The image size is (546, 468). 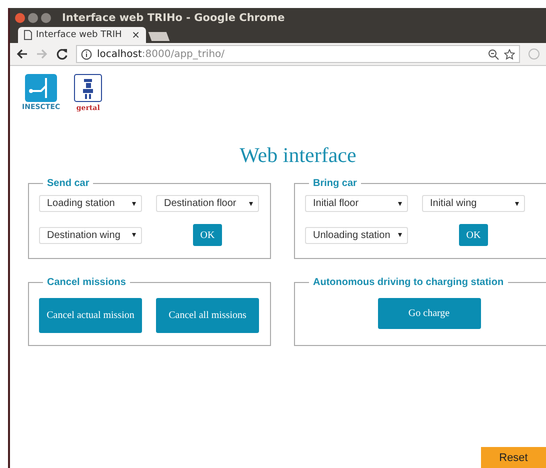 What do you see at coordinates (509, 54) in the screenshot?
I see `star-icon` at bounding box center [509, 54].